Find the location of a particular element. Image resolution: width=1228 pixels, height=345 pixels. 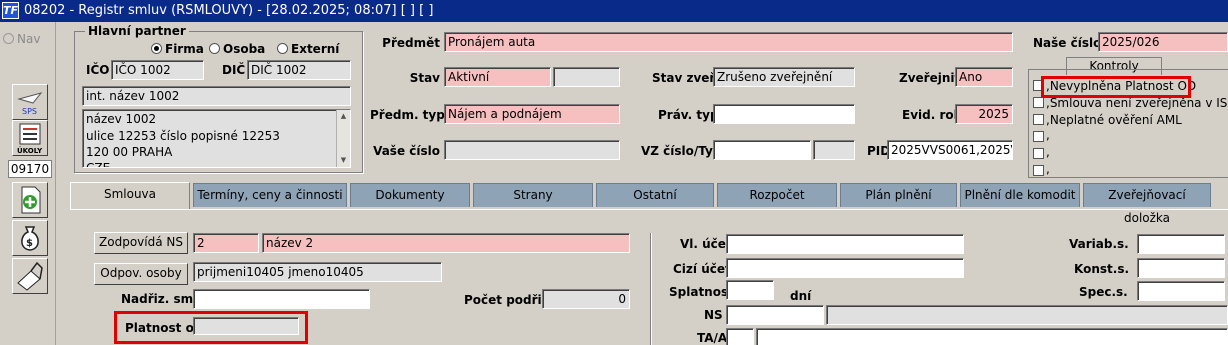

sps-button: SPS is located at coordinates (30, 102).